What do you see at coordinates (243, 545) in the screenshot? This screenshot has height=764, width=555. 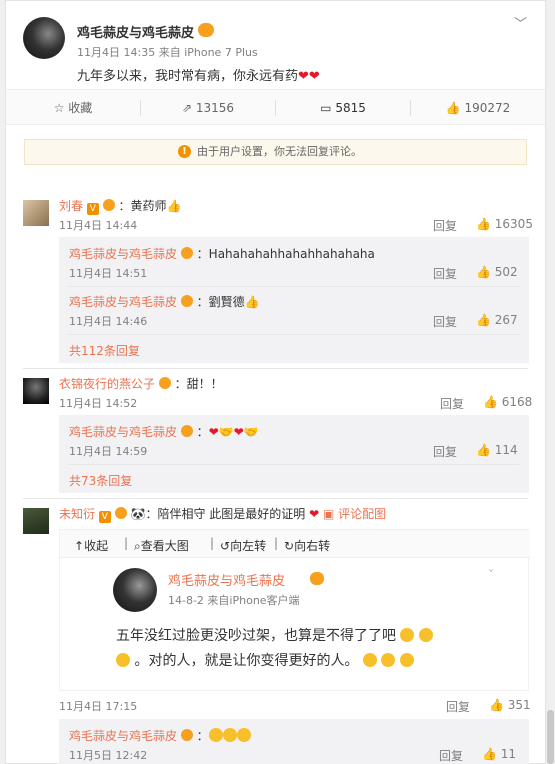 I see `rotate-left-button: ↺向左转` at bounding box center [243, 545].